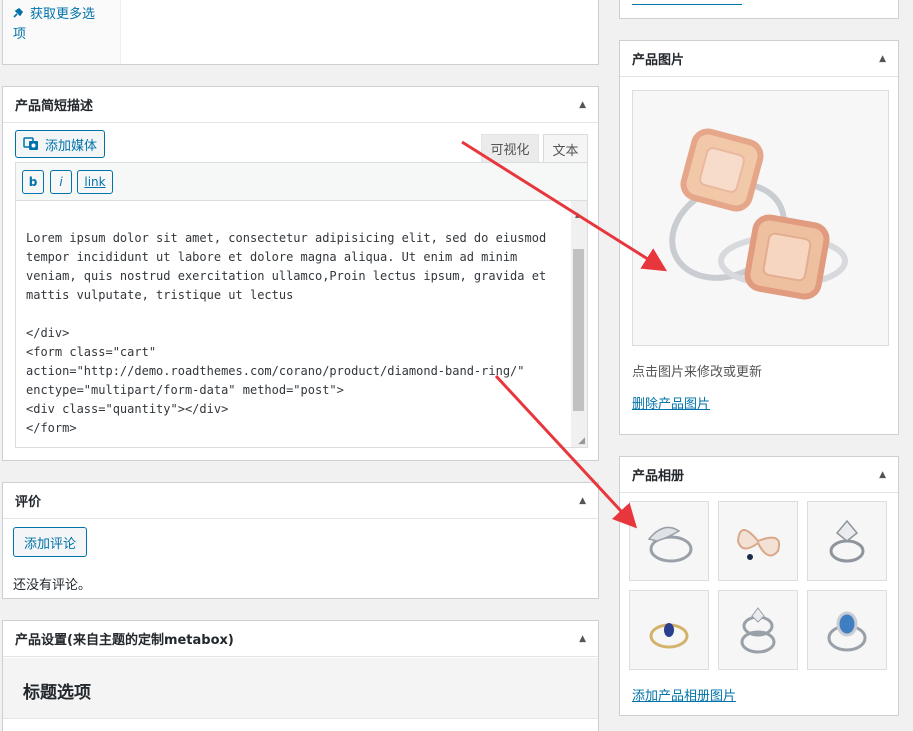  What do you see at coordinates (300, 501) in the screenshot?
I see `reviews-header: 评价 ▲` at bounding box center [300, 501].